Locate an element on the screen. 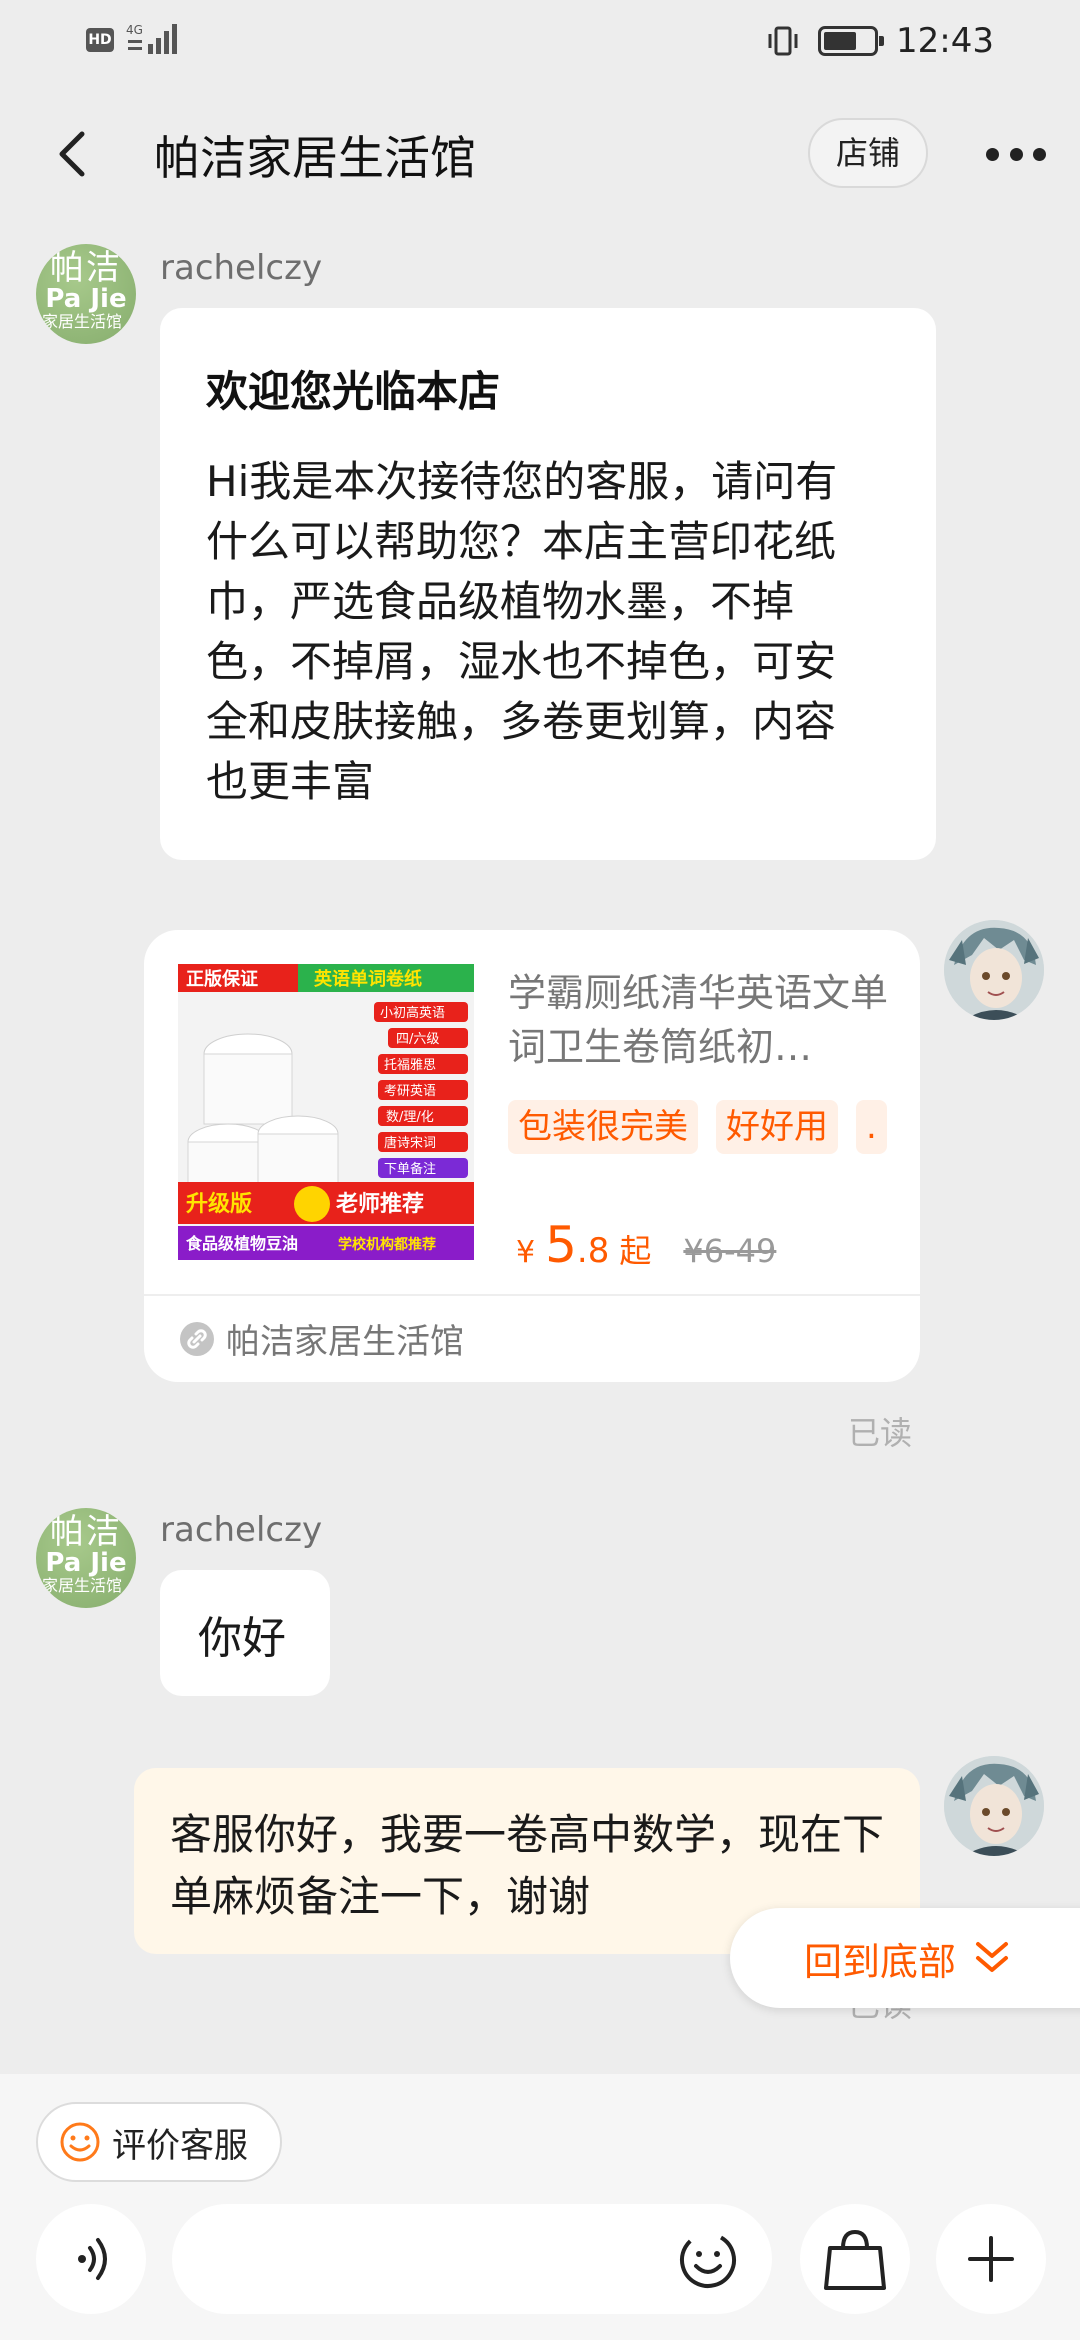 Image resolution: width=1080 pixels, height=2340 pixels. more-options-icon is located at coordinates (1016, 154).